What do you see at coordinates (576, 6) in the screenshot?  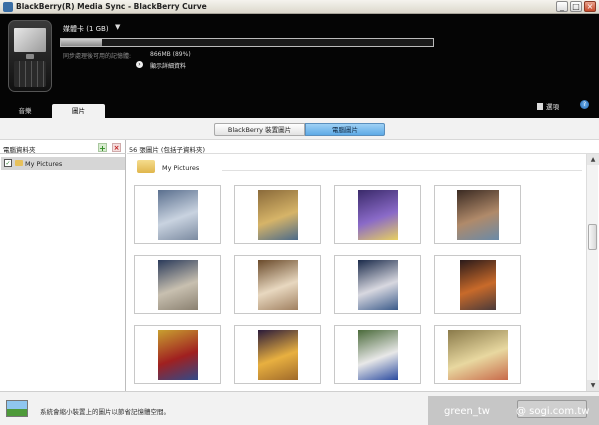 I see `maximize-button: □` at bounding box center [576, 6].